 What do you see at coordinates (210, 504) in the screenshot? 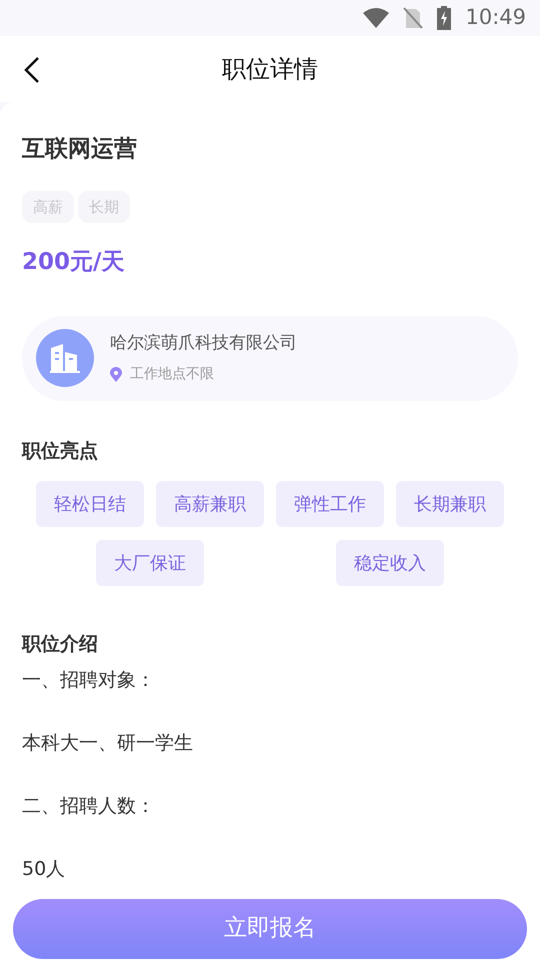
I see `highlight-tag: 高薪兼职` at bounding box center [210, 504].